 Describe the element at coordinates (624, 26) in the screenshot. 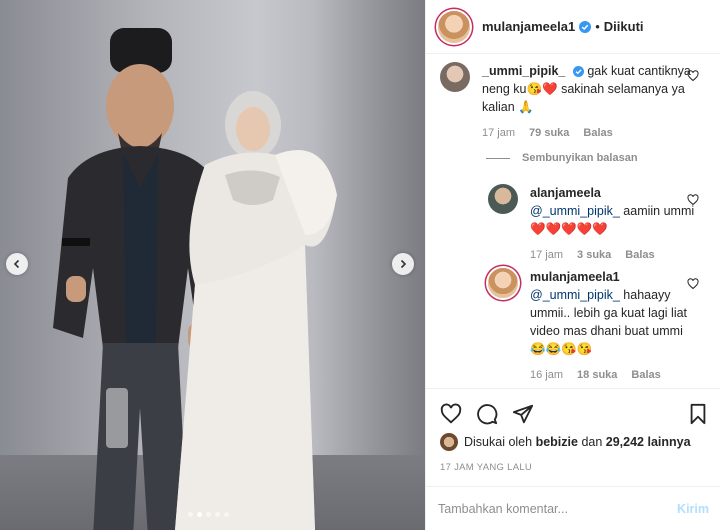

I see `follow-status-button: Diikuti` at that location.